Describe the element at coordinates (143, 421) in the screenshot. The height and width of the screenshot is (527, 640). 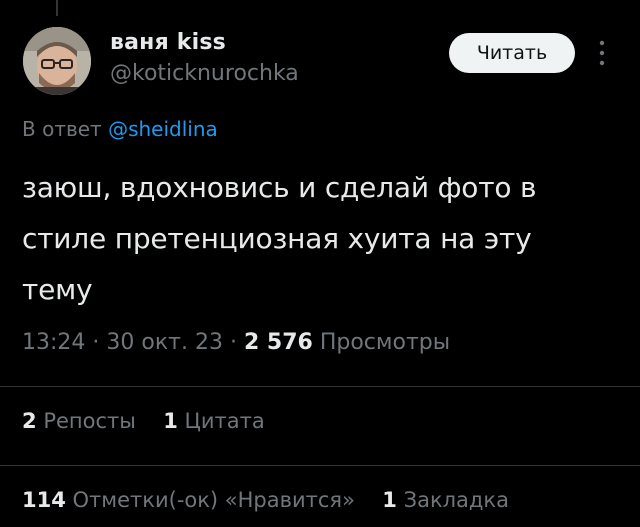
I see `stats-row-reposts-quotes: 2 Репосты 1 Цитата` at that location.